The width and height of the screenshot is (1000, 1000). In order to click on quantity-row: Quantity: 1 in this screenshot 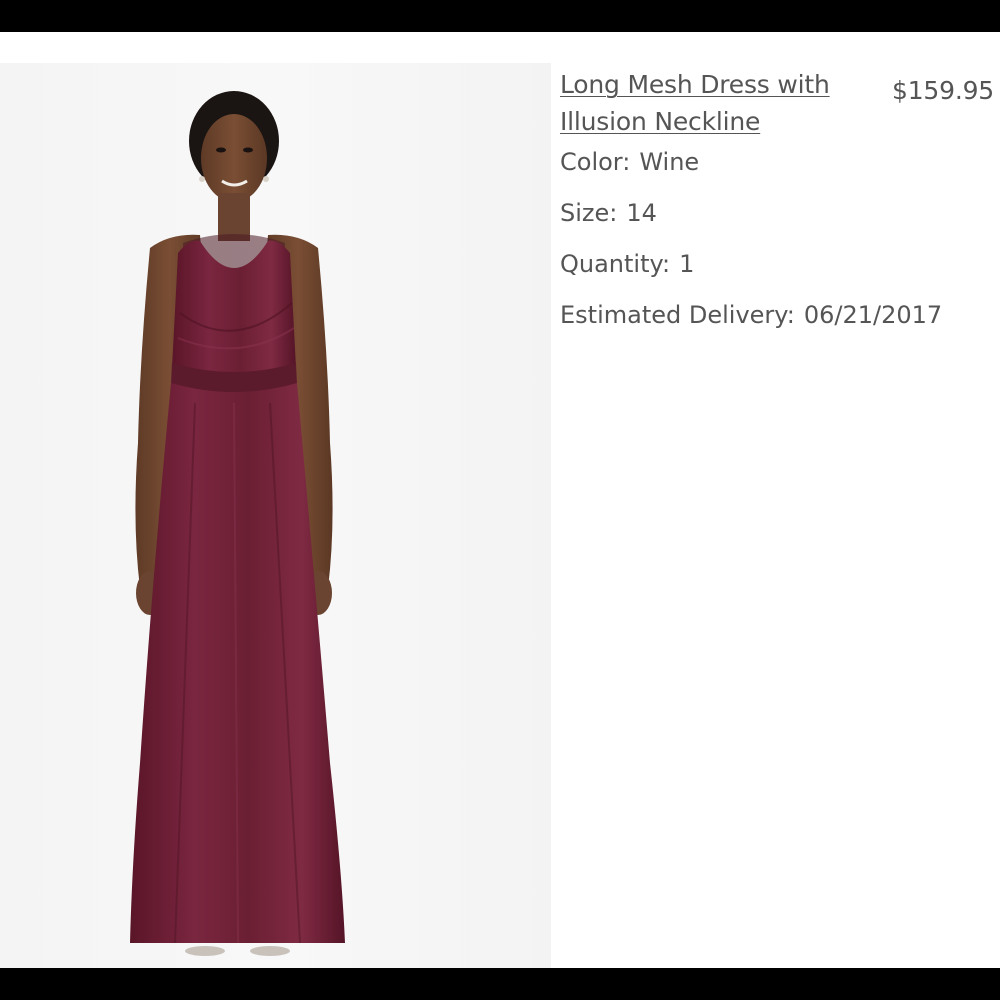, I will do `click(627, 264)`.